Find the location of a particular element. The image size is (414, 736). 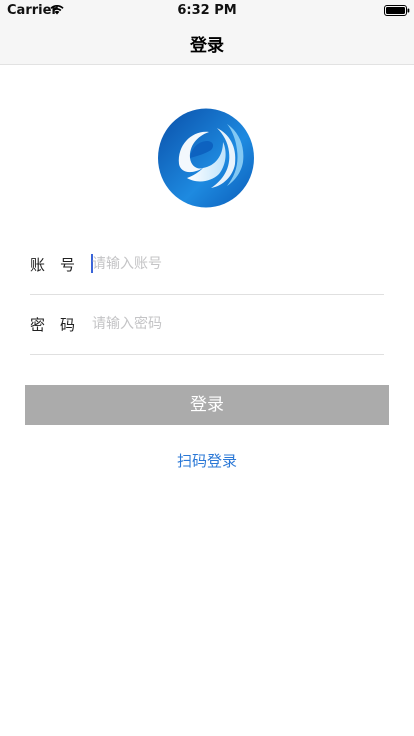

account-row: 账 号 is located at coordinates (207, 264).